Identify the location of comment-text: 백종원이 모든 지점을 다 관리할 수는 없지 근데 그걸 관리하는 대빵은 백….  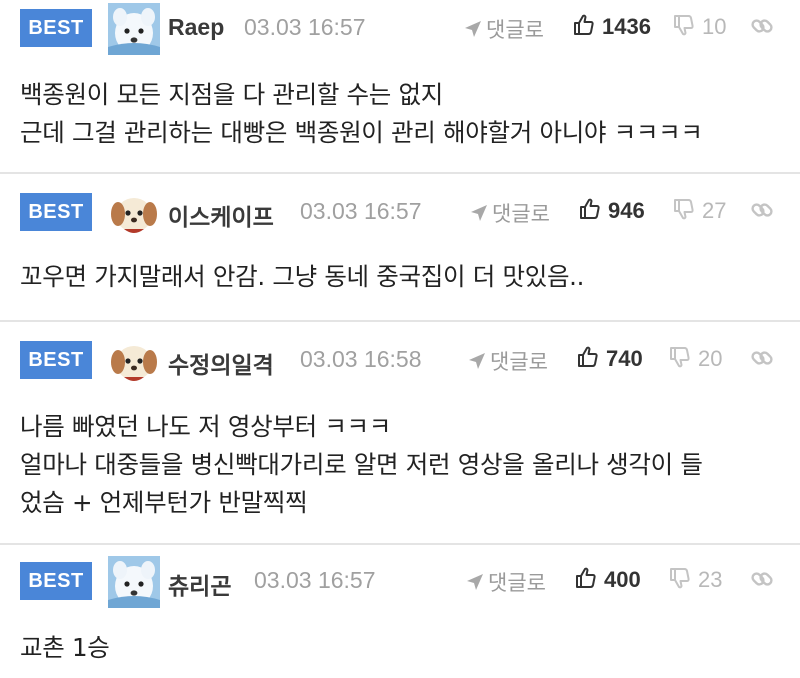
(361, 113).